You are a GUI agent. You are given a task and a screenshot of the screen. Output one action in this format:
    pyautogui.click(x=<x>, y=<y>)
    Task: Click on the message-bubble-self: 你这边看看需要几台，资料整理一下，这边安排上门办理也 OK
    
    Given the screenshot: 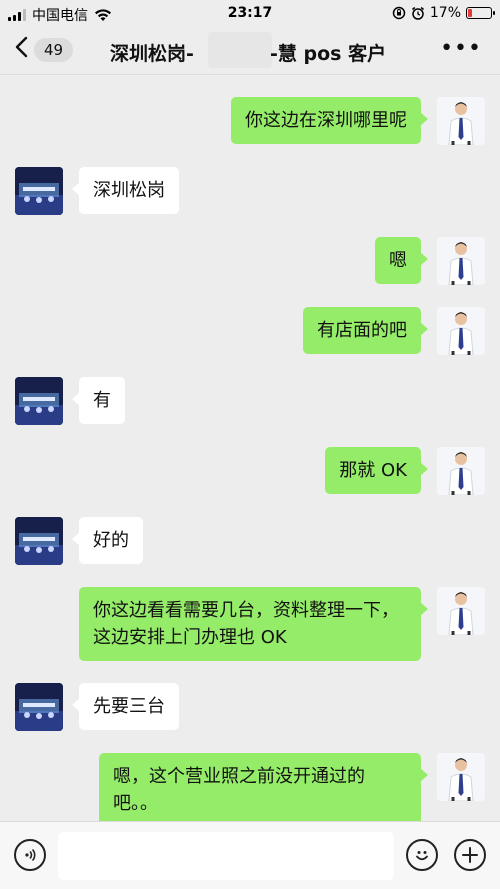 What is the action you would take?
    pyautogui.click(x=253, y=624)
    